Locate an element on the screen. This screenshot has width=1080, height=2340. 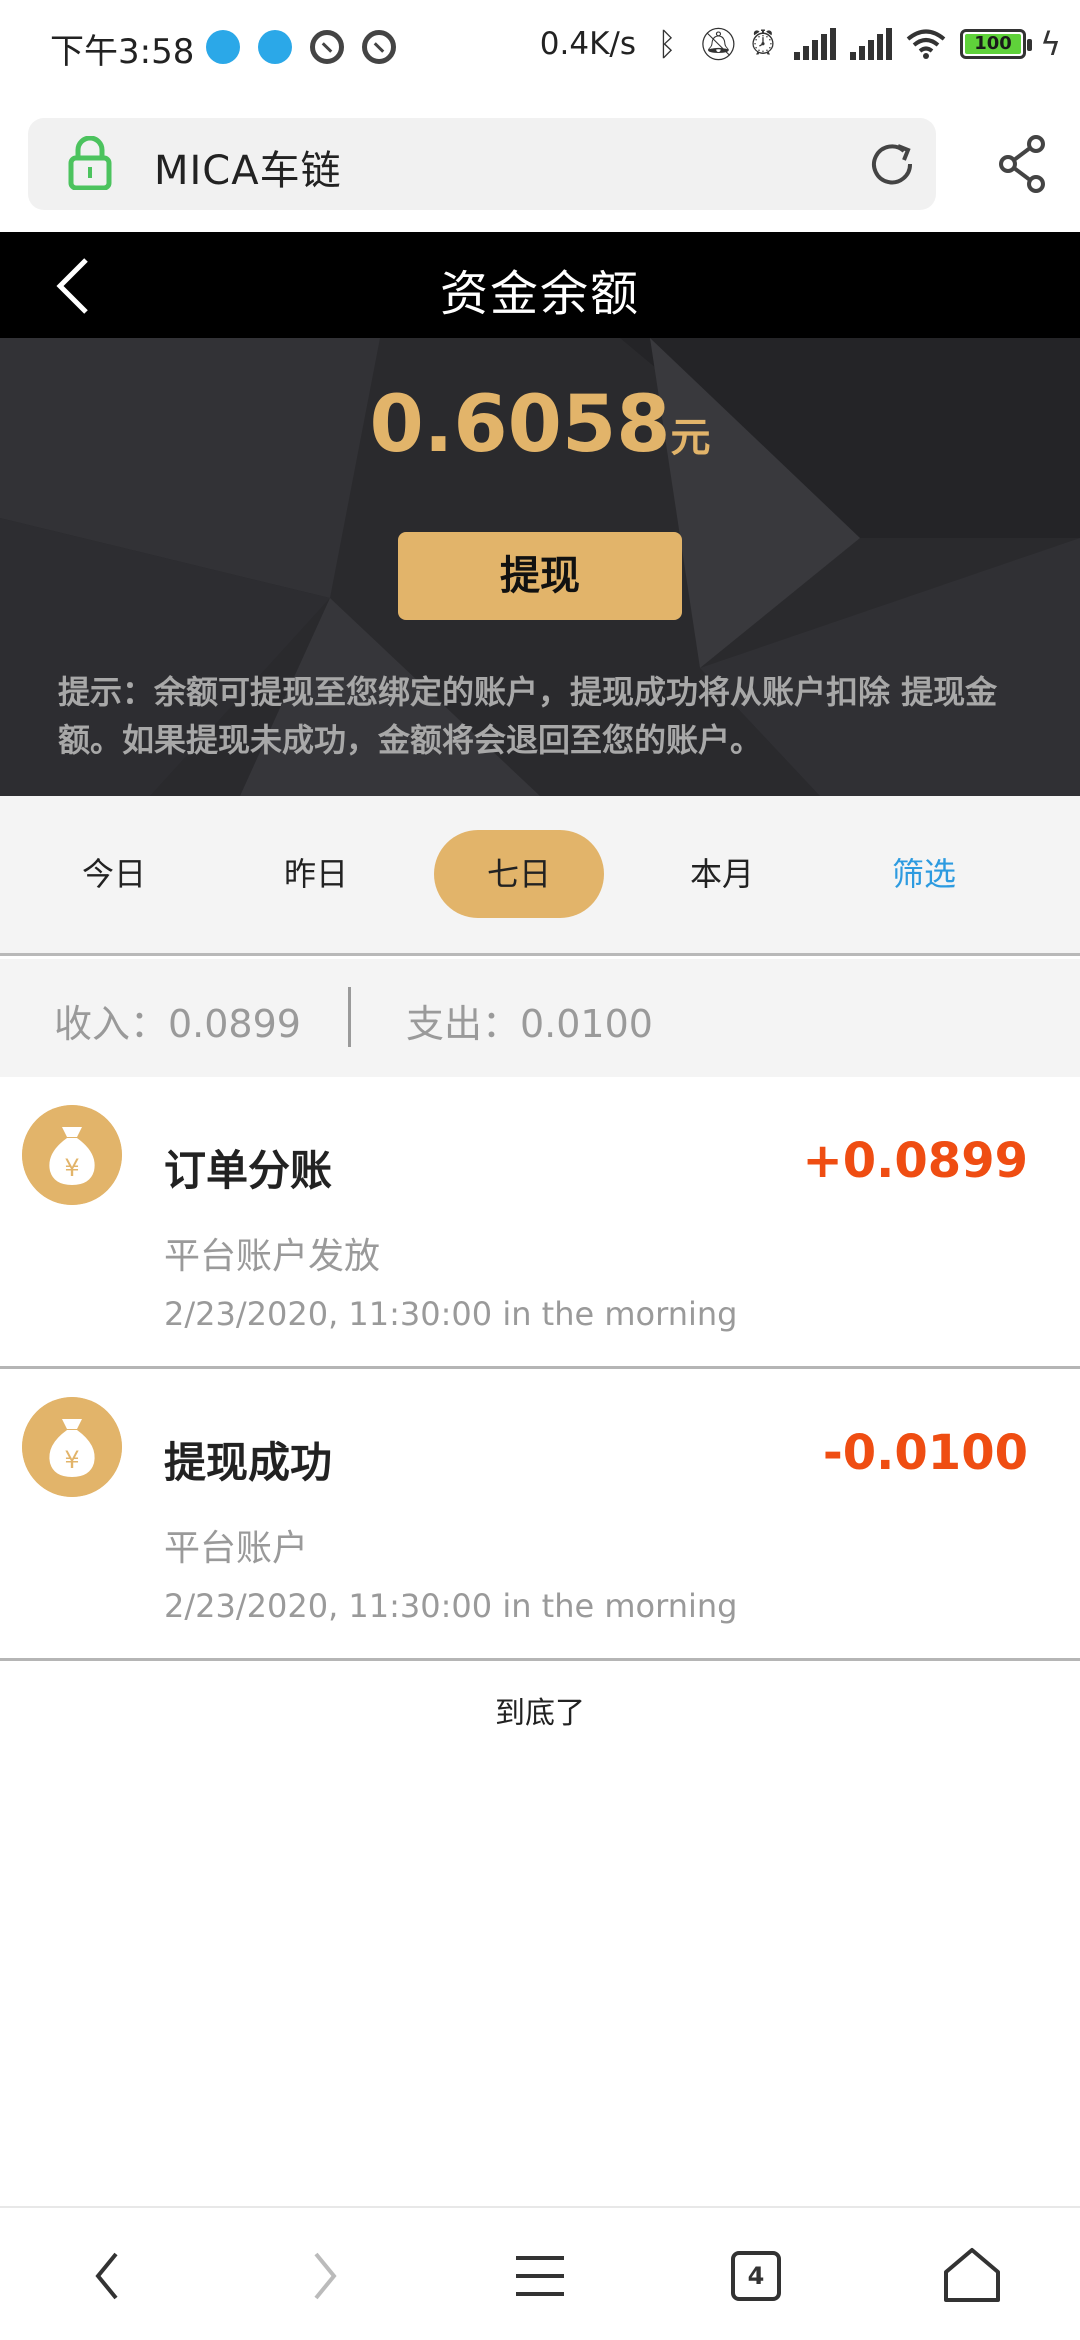
home-icon is located at coordinates (972, 2276).